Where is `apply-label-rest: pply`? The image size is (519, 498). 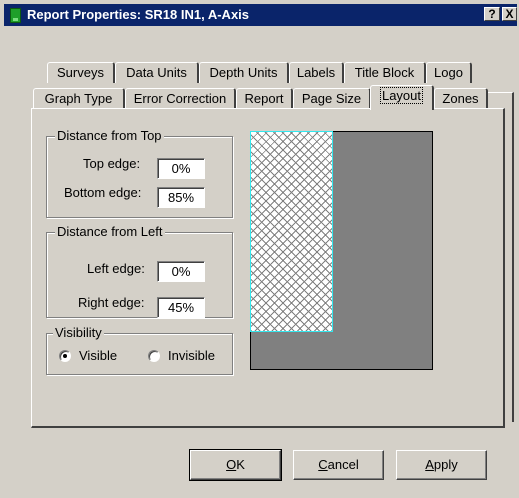 apply-label-rest: pply is located at coordinates (445, 464).